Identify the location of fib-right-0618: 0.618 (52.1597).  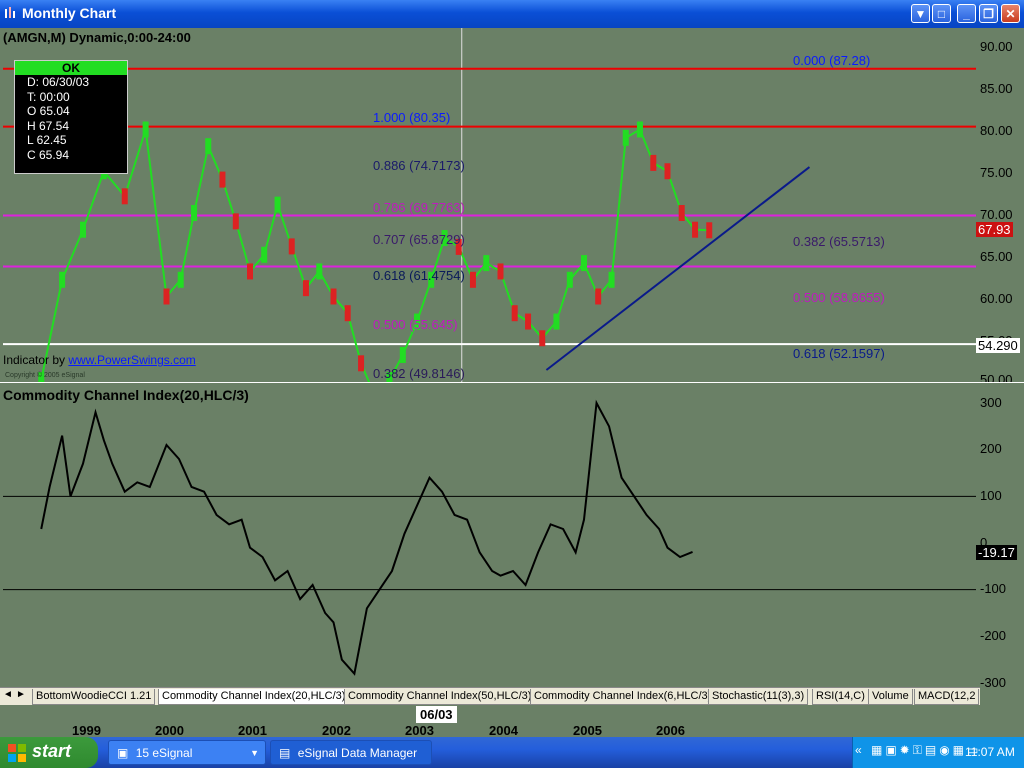
(839, 353).